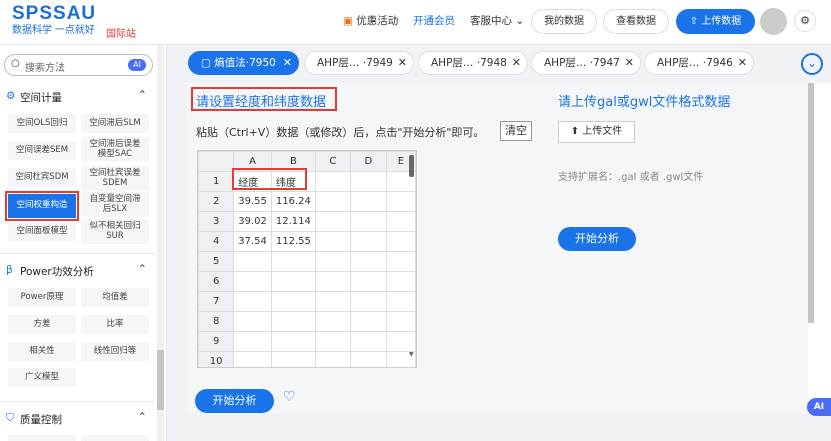 The image size is (831, 441). Describe the element at coordinates (819, 407) in the screenshot. I see `ai-float-button: AI` at that location.